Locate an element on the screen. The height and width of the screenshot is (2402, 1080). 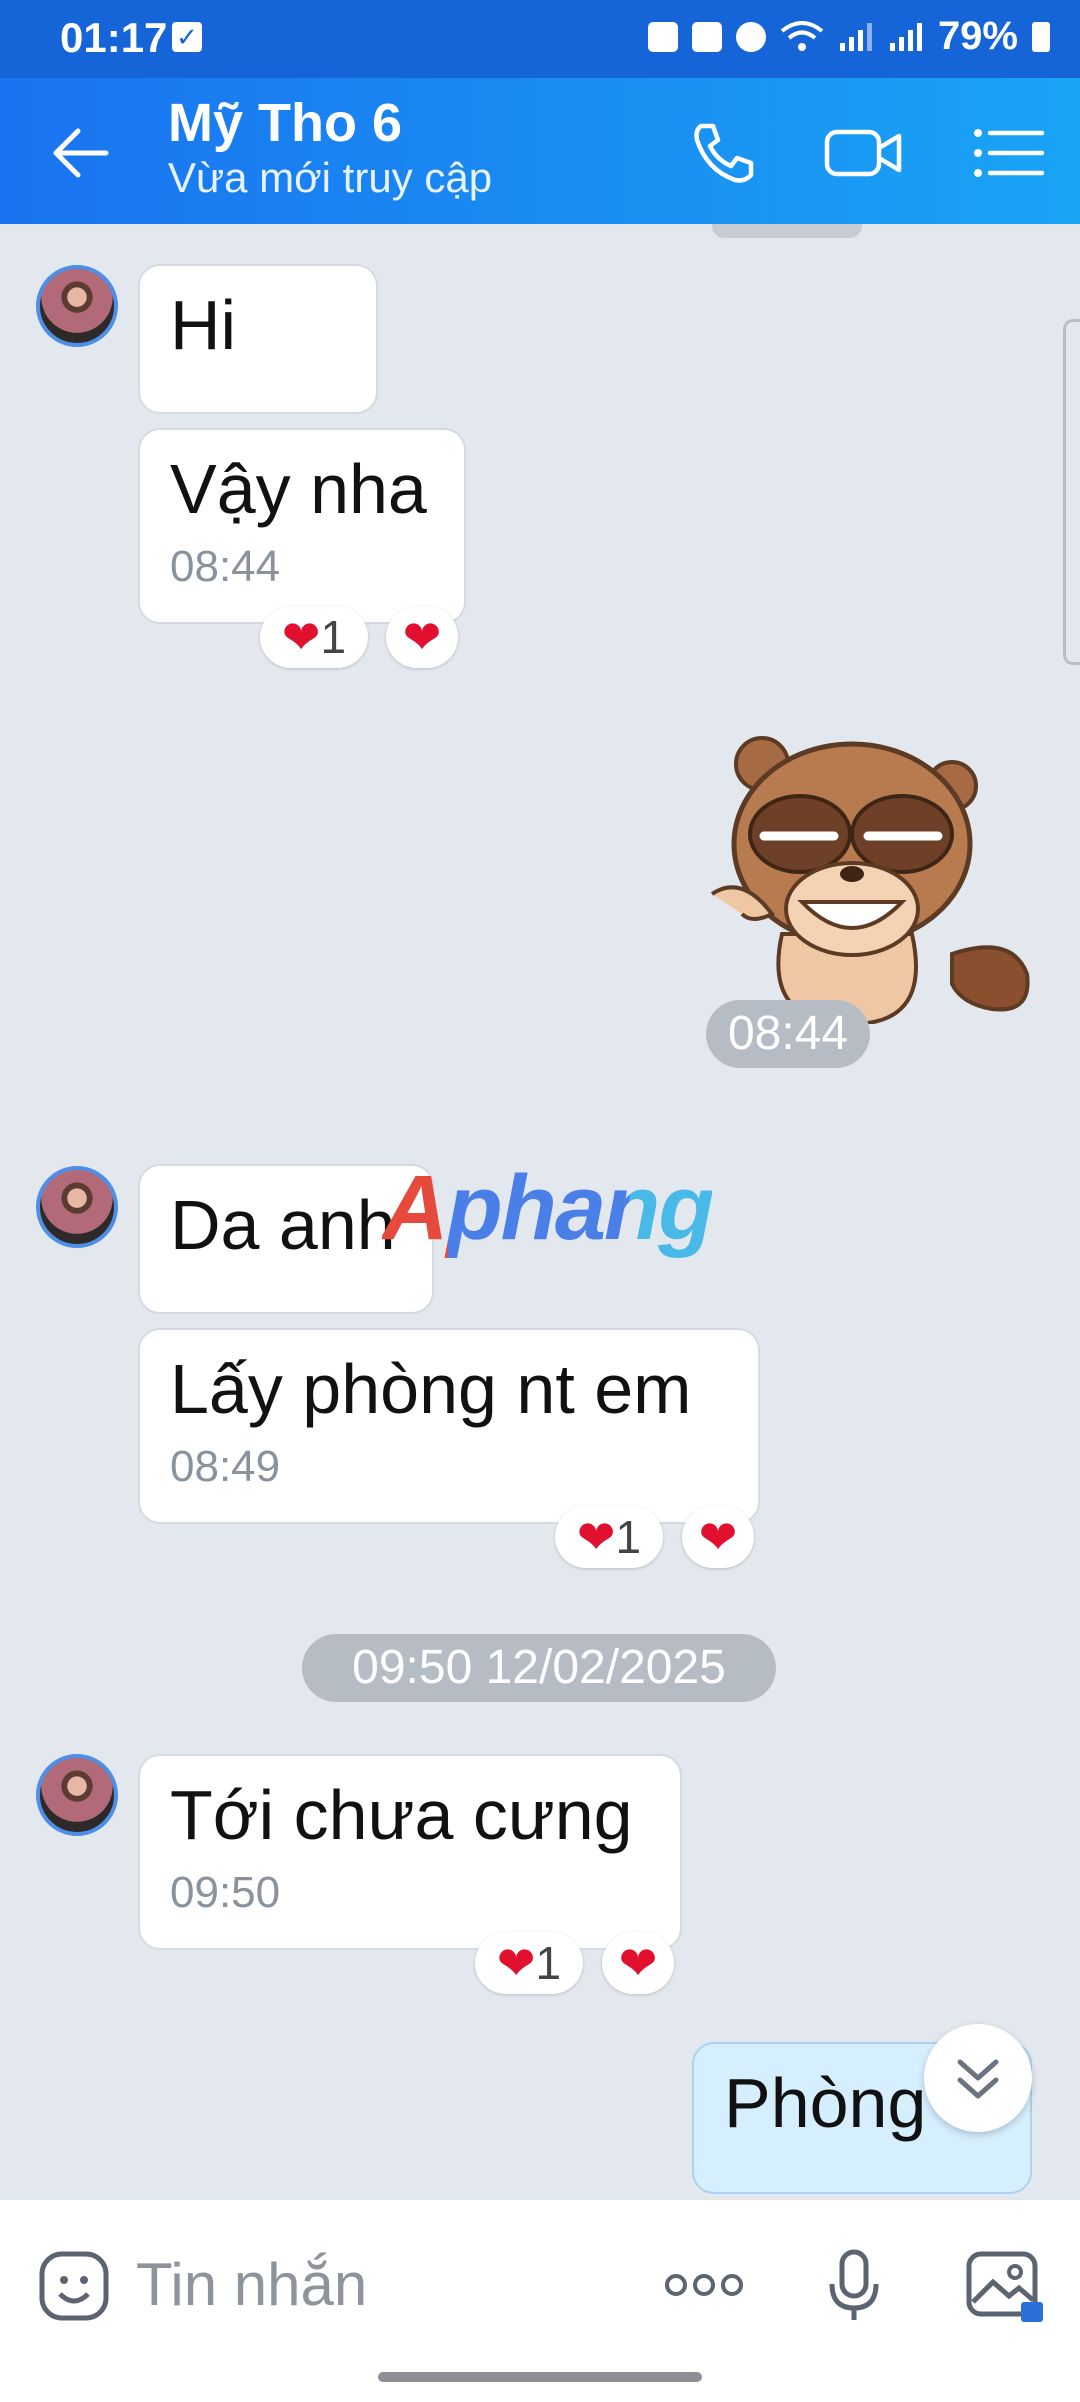
video-call-icon is located at coordinates (863, 153).